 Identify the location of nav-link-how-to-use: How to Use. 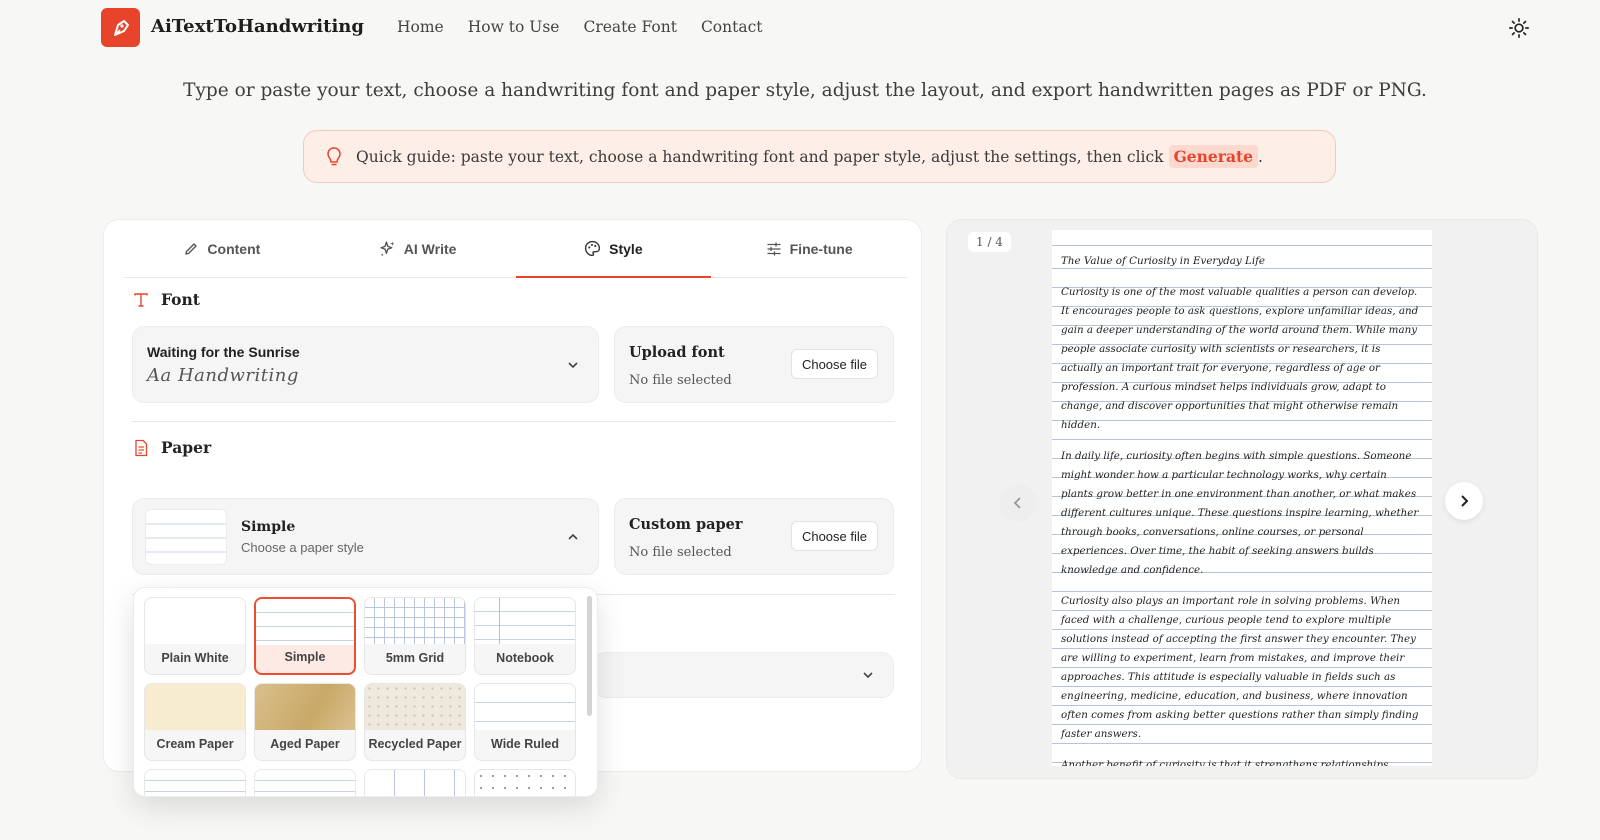
(514, 27).